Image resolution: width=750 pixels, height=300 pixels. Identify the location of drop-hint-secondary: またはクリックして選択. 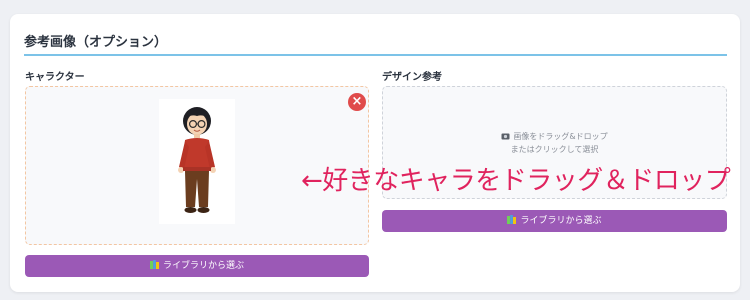
(554, 149).